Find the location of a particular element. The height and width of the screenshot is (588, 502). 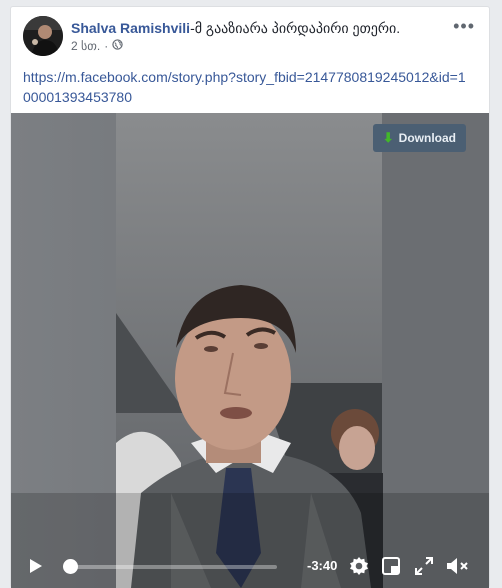

download-arrow-icon: ⬇ is located at coordinates (388, 137).